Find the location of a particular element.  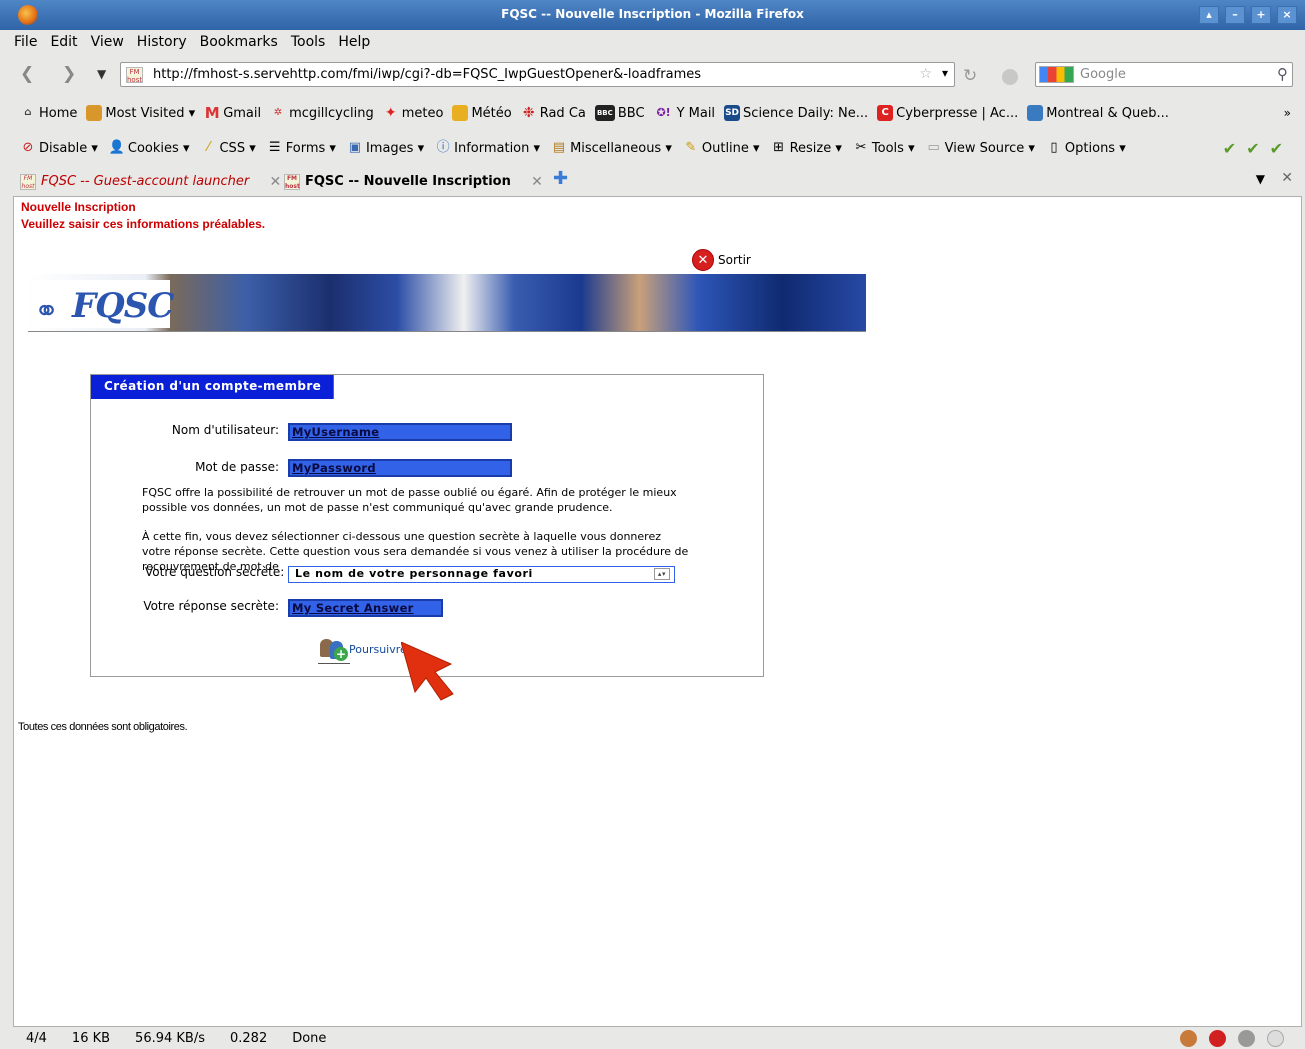

cyclist-icon: ⚭ is located at coordinates (47, 311).